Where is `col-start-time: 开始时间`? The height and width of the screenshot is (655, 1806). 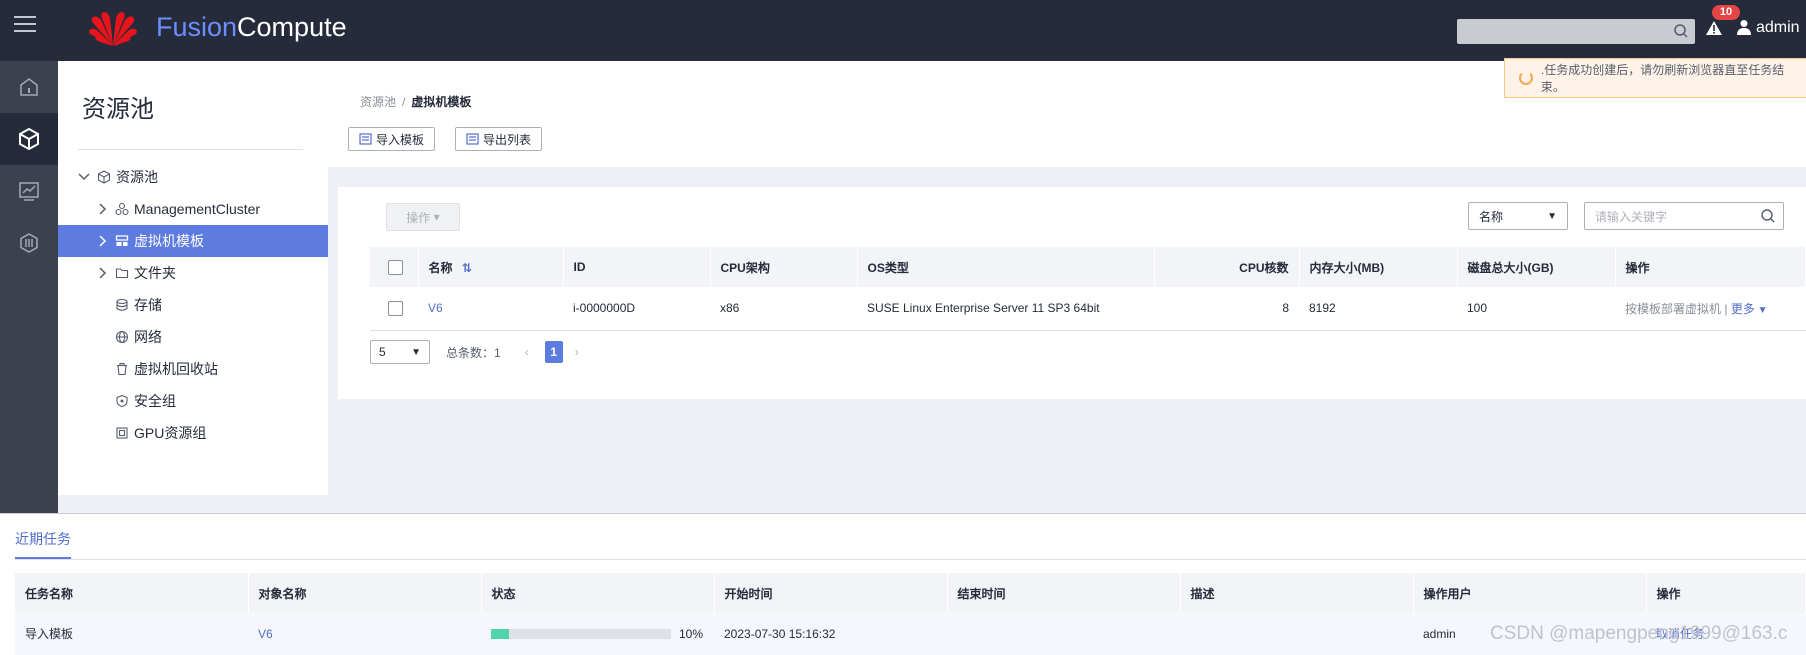 col-start-time: 开始时间 is located at coordinates (831, 593).